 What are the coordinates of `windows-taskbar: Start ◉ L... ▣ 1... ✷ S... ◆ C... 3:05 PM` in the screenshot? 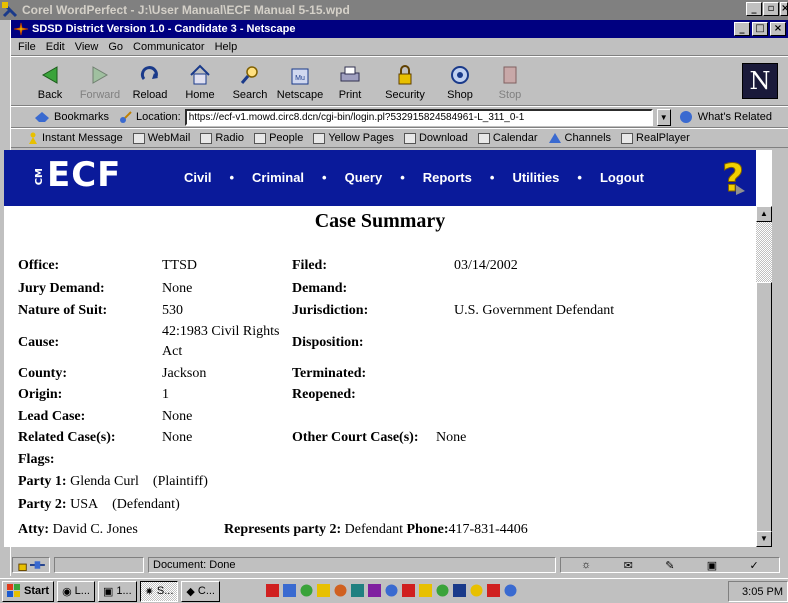 It's located at (394, 590).